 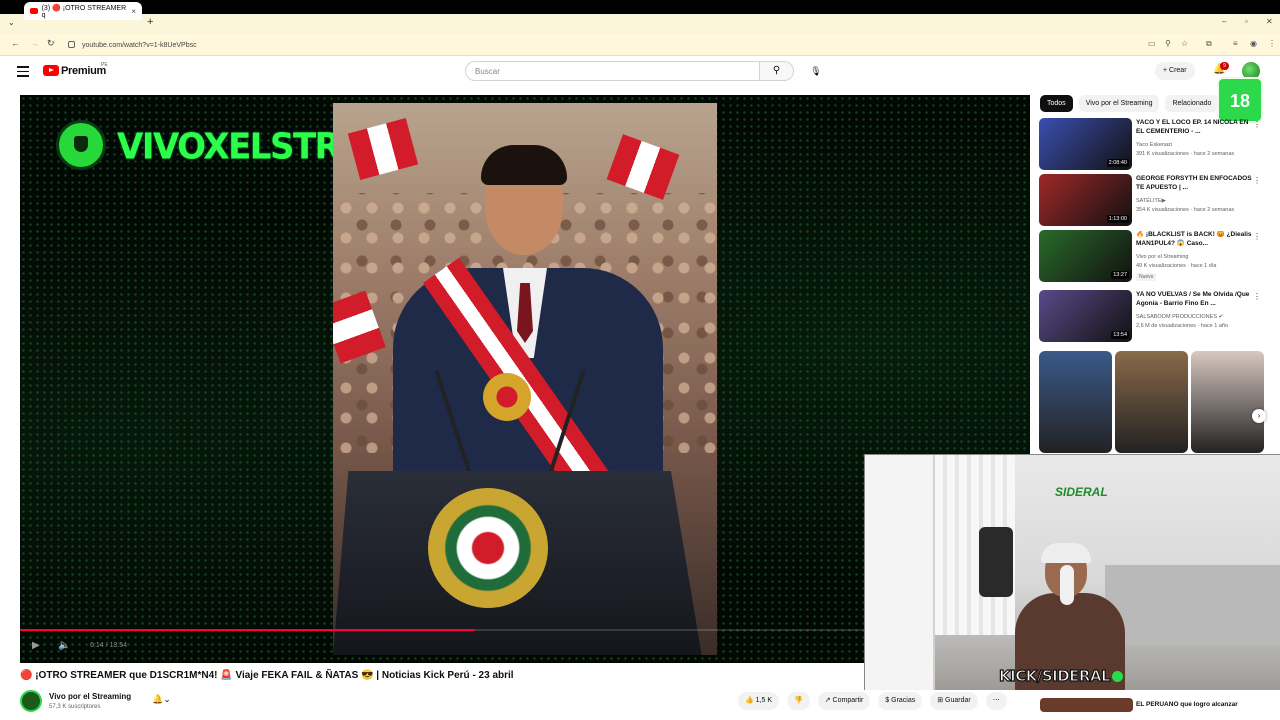 I want to click on window-close-button: ✕, so click(x=1269, y=21).